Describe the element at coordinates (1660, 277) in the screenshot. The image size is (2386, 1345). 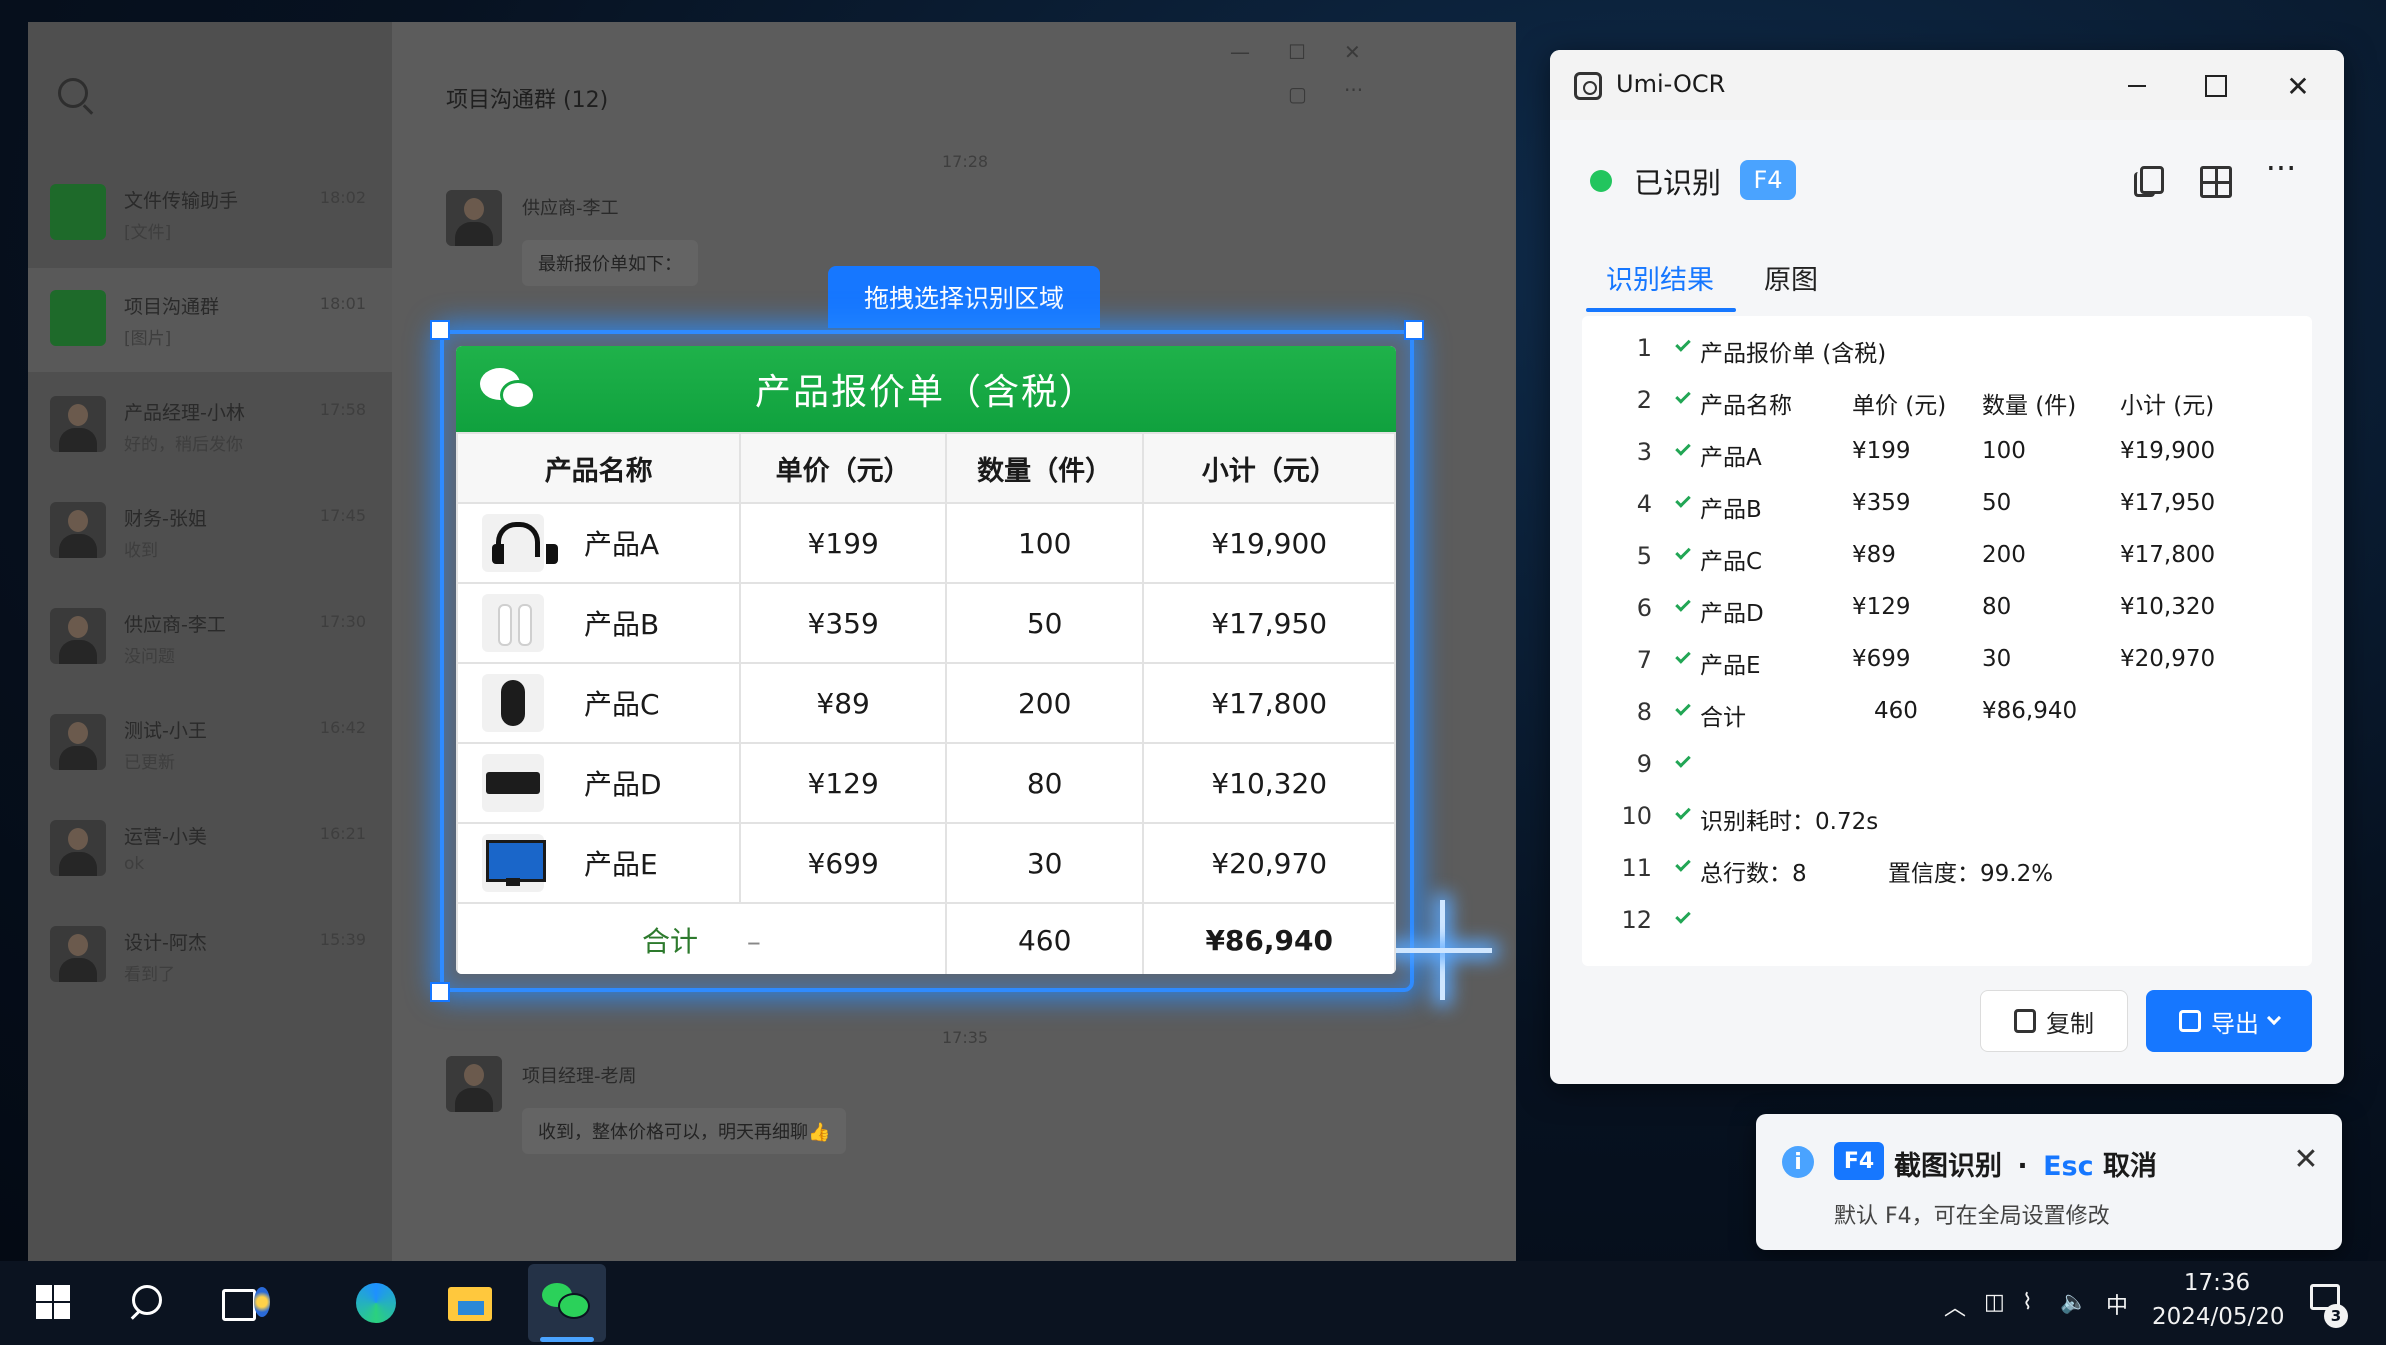
I see `tab-results: 识别结果` at that location.